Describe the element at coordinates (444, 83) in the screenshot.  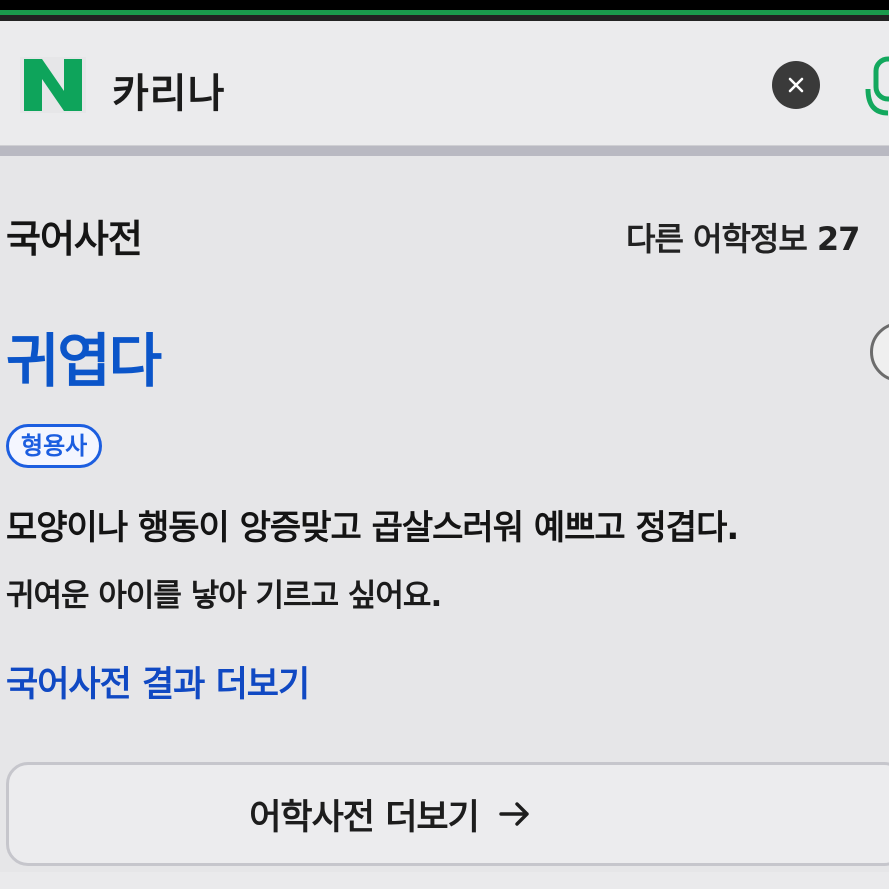
I see `search-bar: 카리나` at that location.